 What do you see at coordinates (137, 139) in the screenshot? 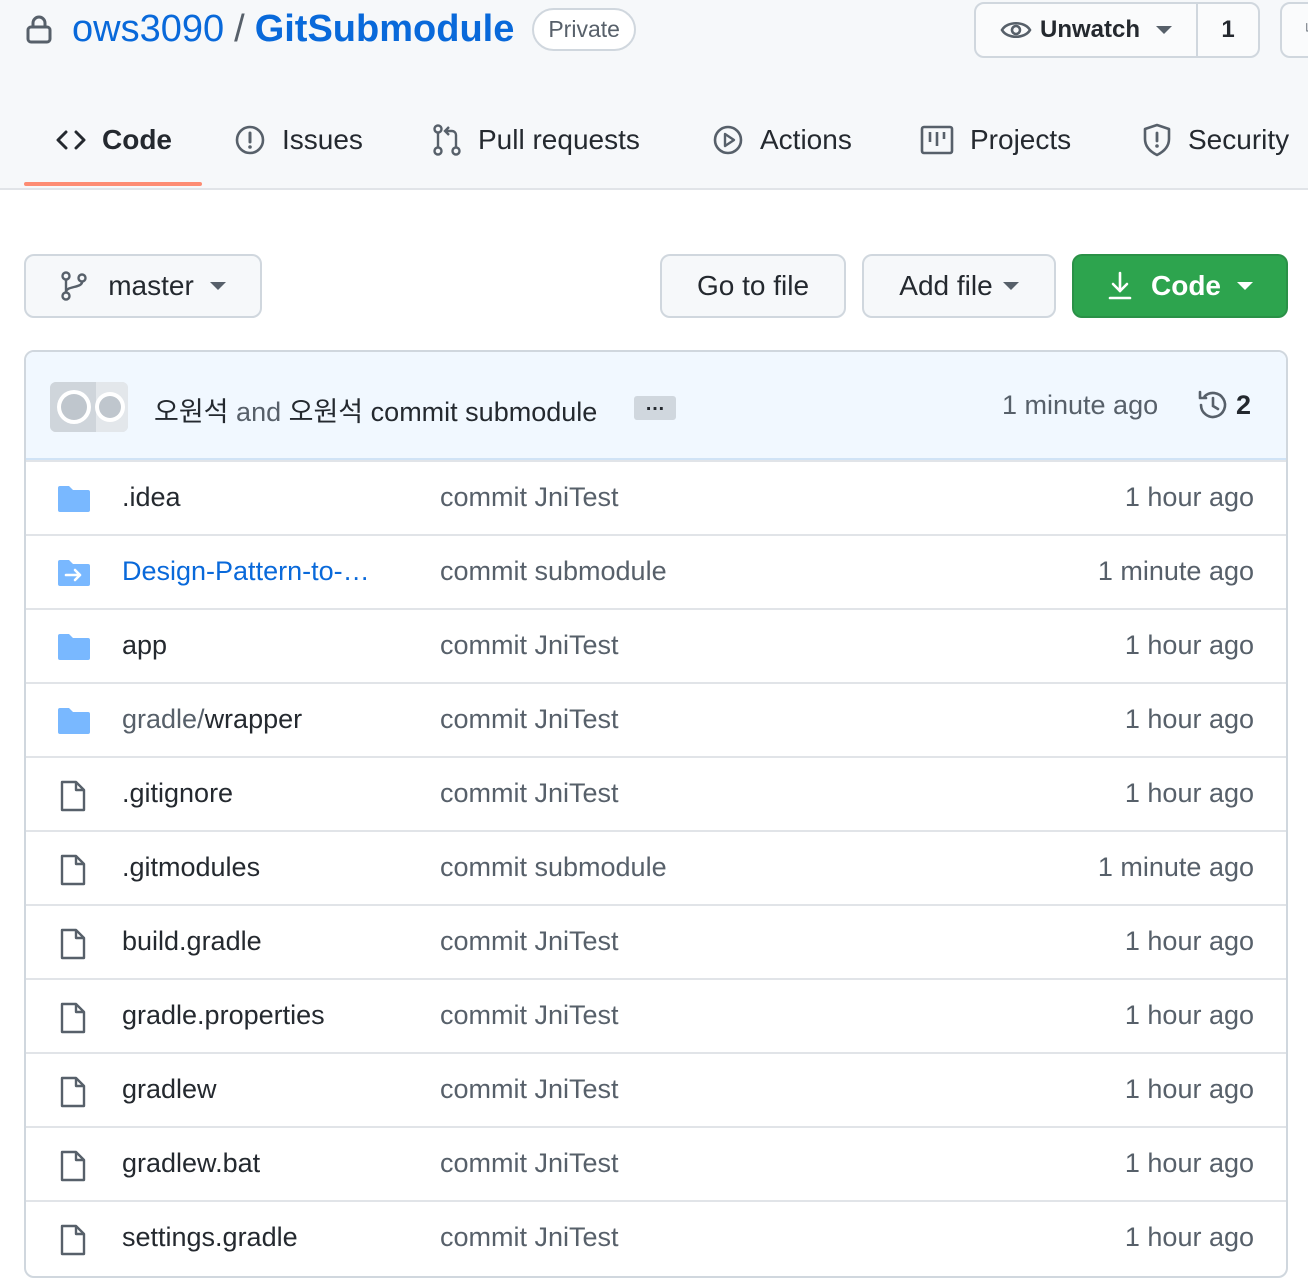
I see `tab-code-label: Code` at bounding box center [137, 139].